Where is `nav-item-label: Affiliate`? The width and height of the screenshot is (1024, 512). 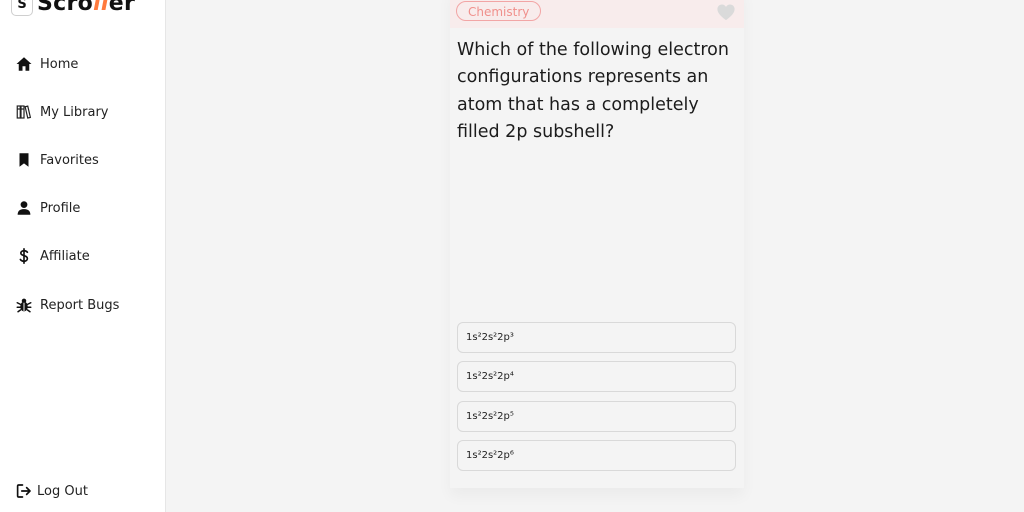
nav-item-label: Affiliate is located at coordinates (65, 256).